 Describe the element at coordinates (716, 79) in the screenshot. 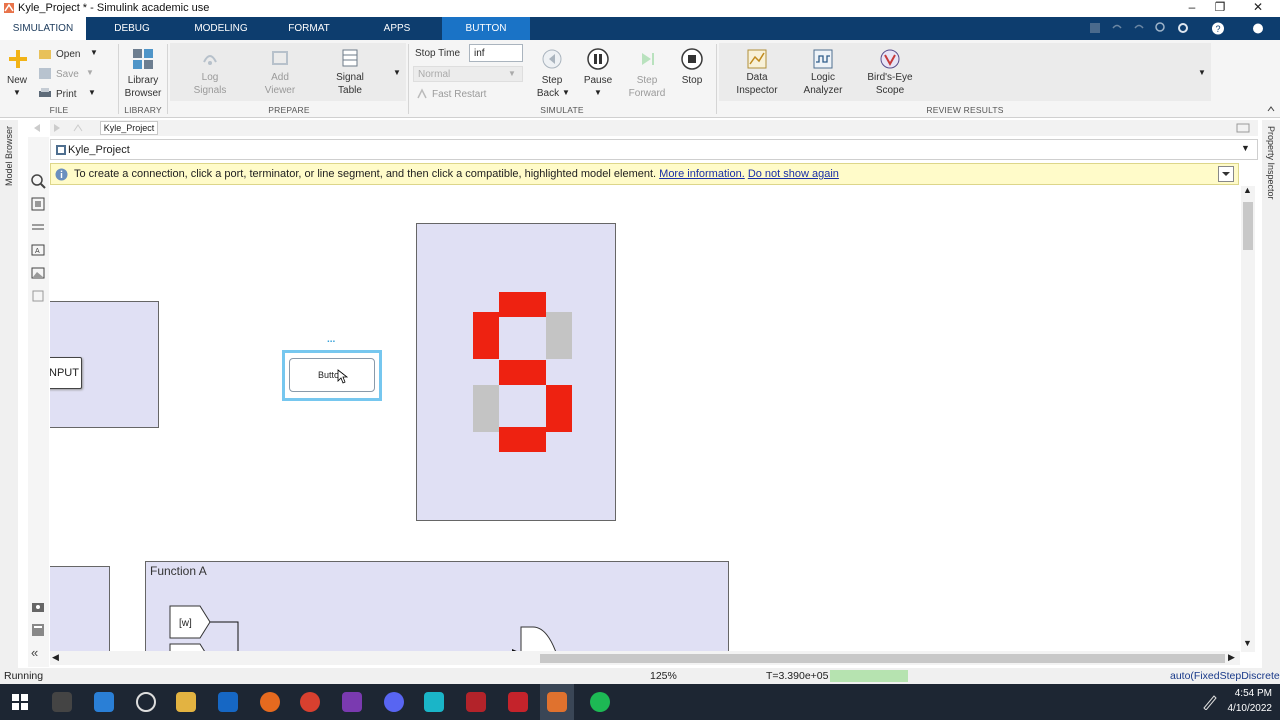

I see `divider` at that location.